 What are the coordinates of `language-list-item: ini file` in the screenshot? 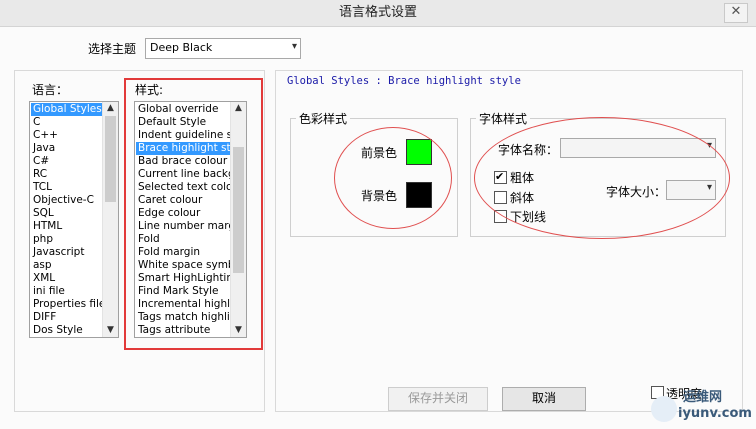 It's located at (66, 291).